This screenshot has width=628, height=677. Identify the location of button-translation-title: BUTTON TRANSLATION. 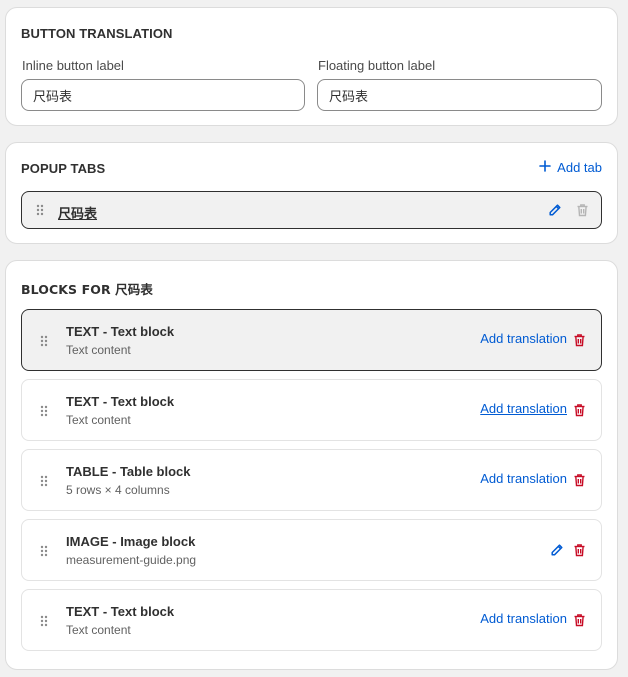
(97, 33).